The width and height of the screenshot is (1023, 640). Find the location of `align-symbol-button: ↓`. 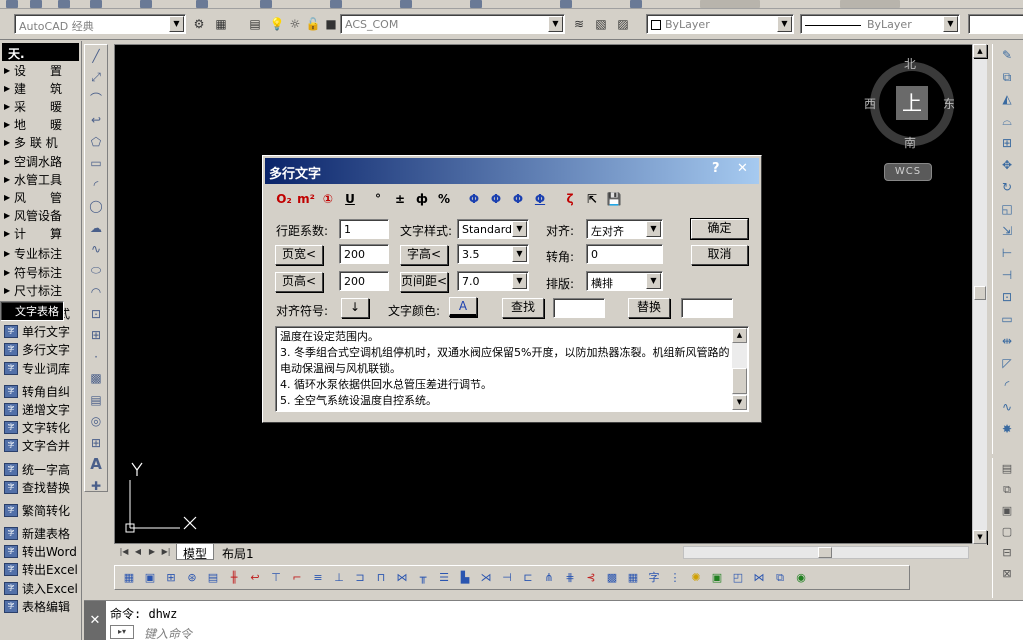

align-symbol-button: ↓ is located at coordinates (355, 308).